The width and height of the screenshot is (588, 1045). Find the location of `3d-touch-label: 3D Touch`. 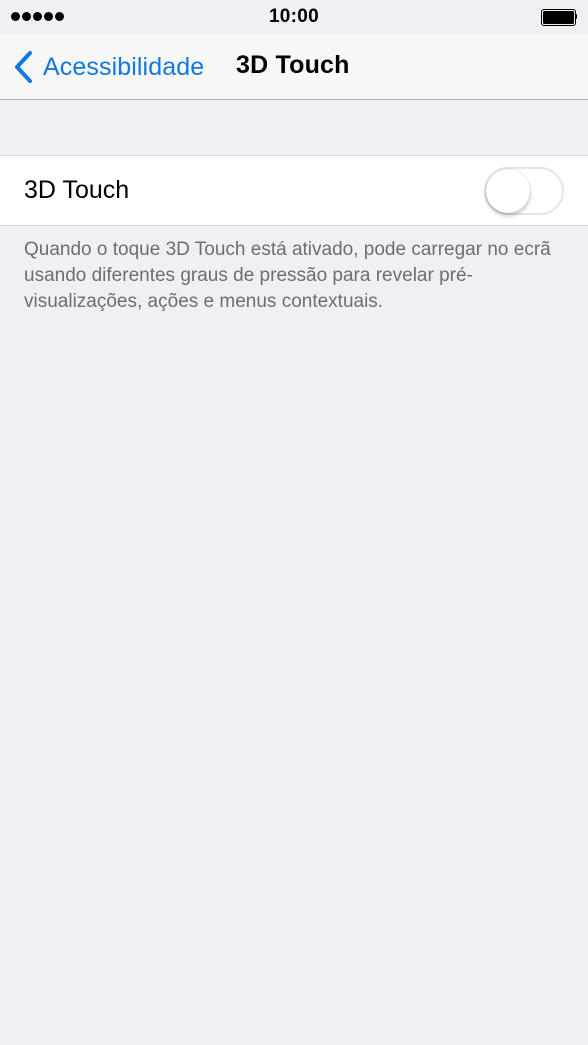

3d-touch-label: 3D Touch is located at coordinates (77, 190).